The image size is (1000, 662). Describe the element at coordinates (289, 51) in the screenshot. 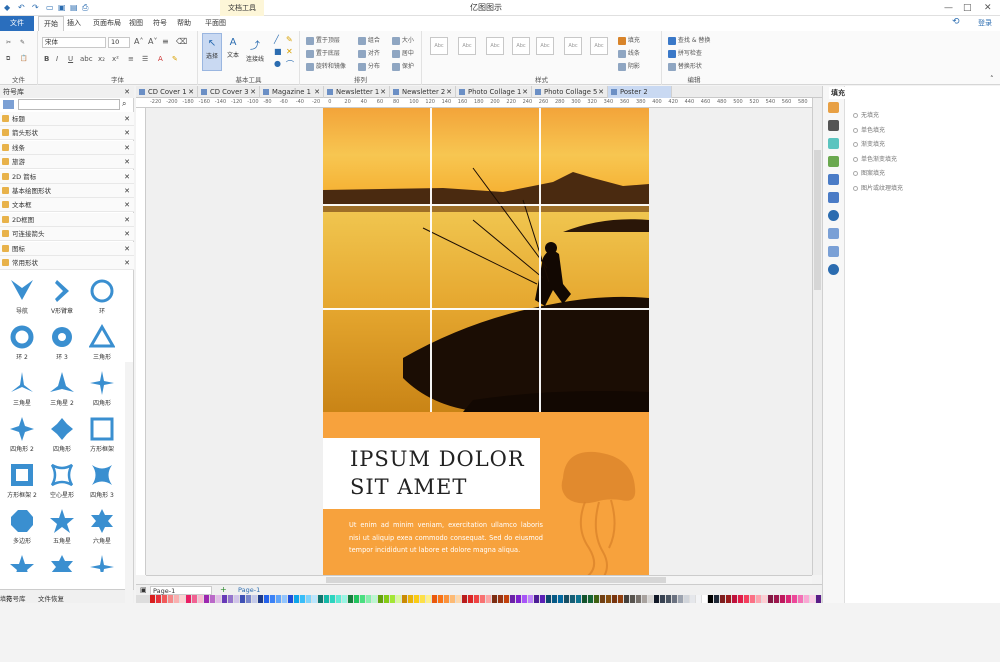

I see `curve-icon: ✕` at that location.